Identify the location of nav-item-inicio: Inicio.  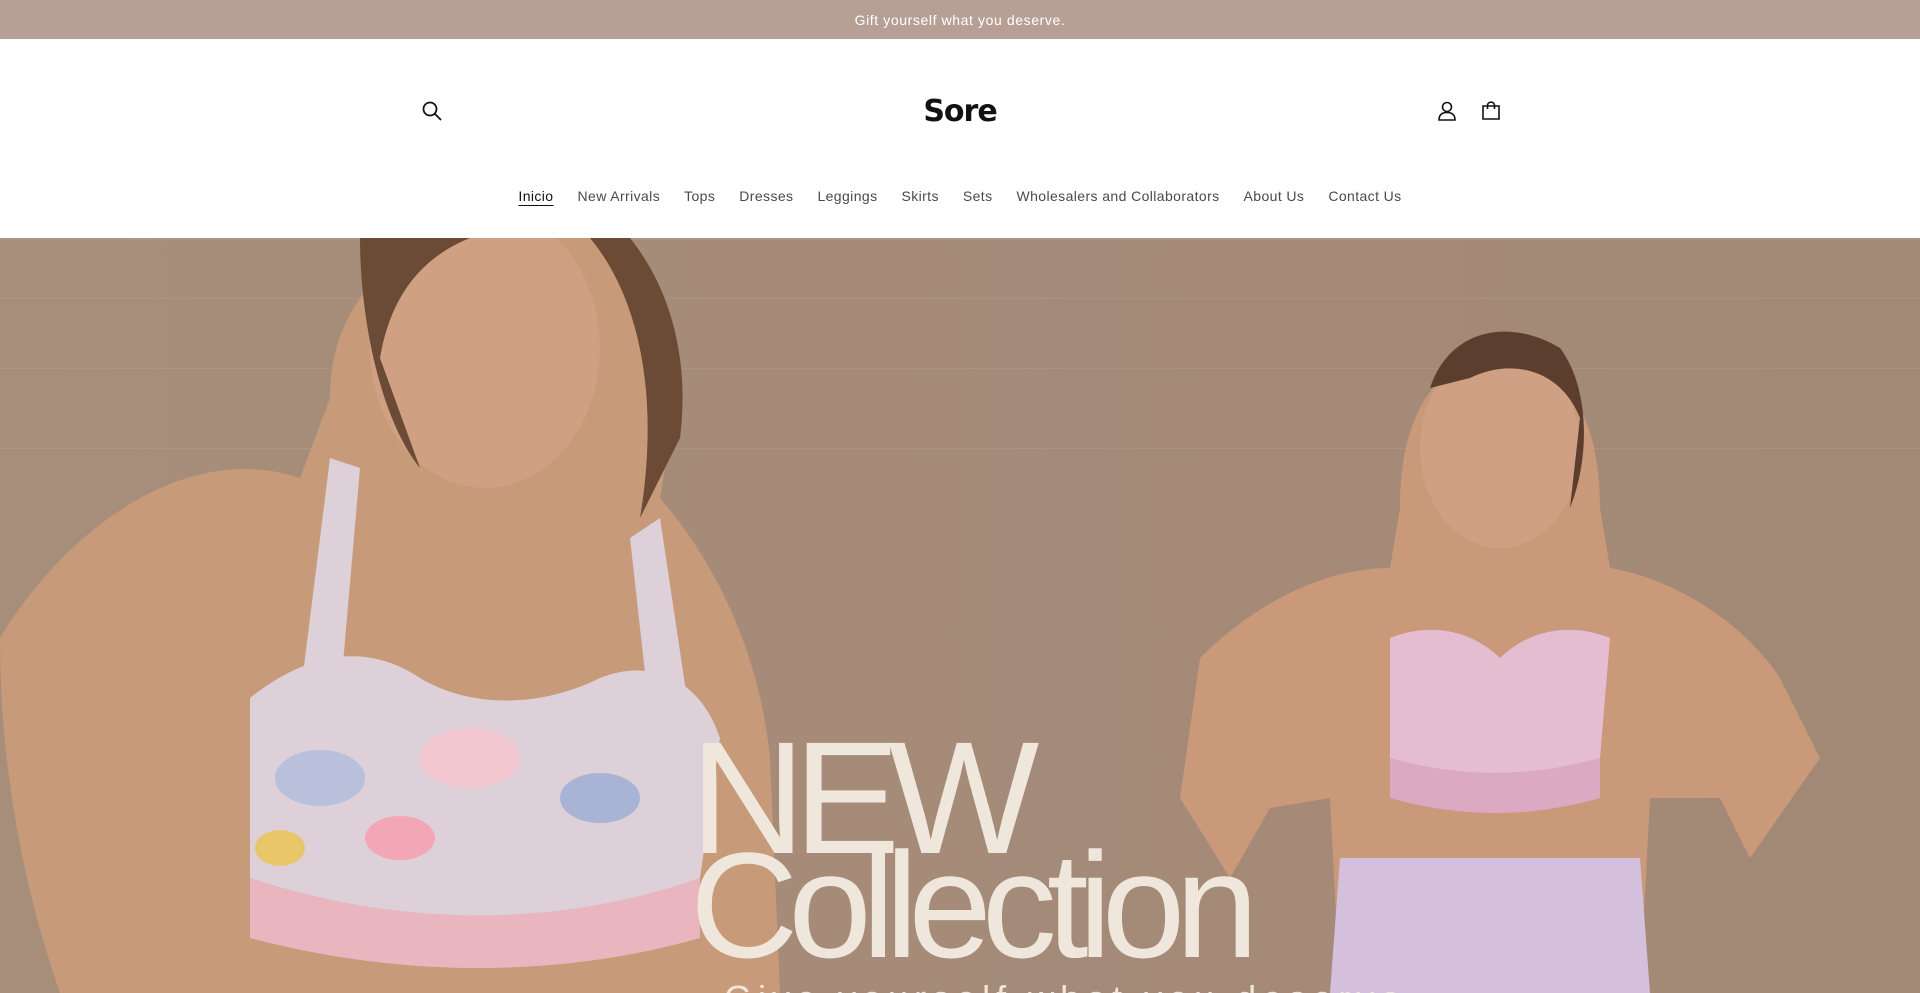
(535, 196).